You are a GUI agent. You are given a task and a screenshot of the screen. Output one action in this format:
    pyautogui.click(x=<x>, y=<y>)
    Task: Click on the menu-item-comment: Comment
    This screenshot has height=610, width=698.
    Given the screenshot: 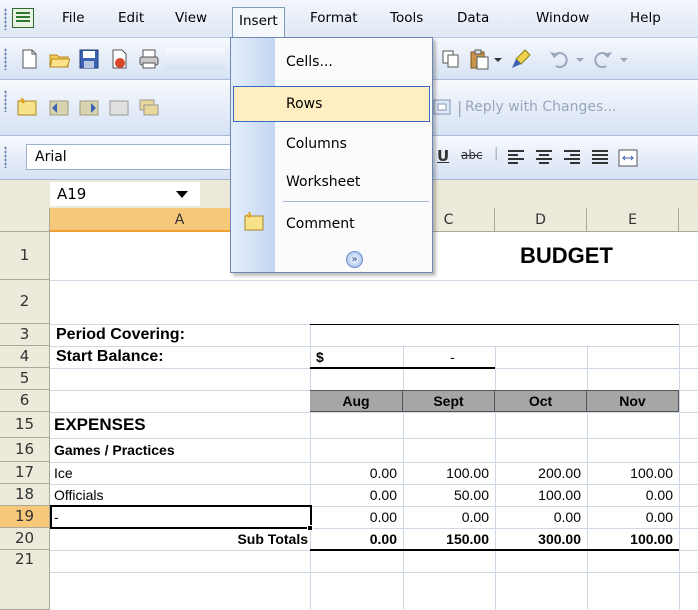 What is the action you would take?
    pyautogui.click(x=331, y=224)
    